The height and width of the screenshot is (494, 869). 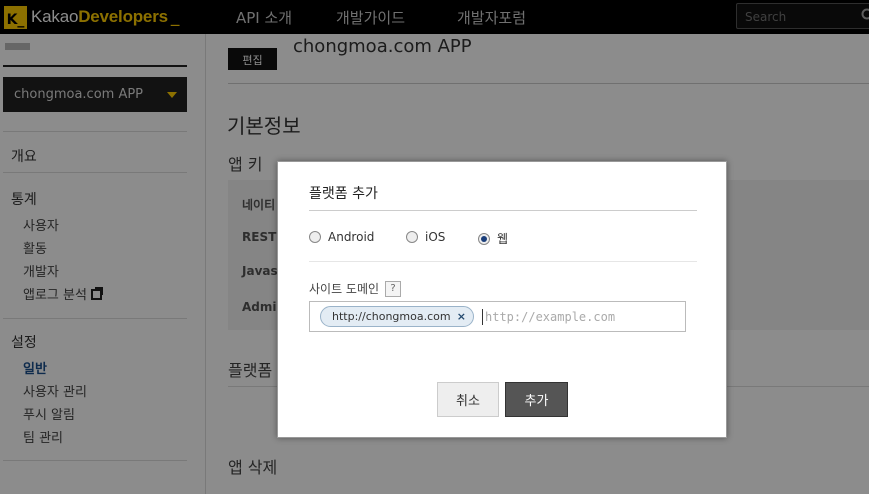 What do you see at coordinates (468, 399) in the screenshot?
I see `cancel-button: 취소` at bounding box center [468, 399].